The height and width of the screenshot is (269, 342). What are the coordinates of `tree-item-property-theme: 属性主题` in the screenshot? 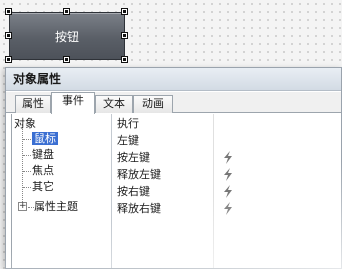 It's located at (56, 207).